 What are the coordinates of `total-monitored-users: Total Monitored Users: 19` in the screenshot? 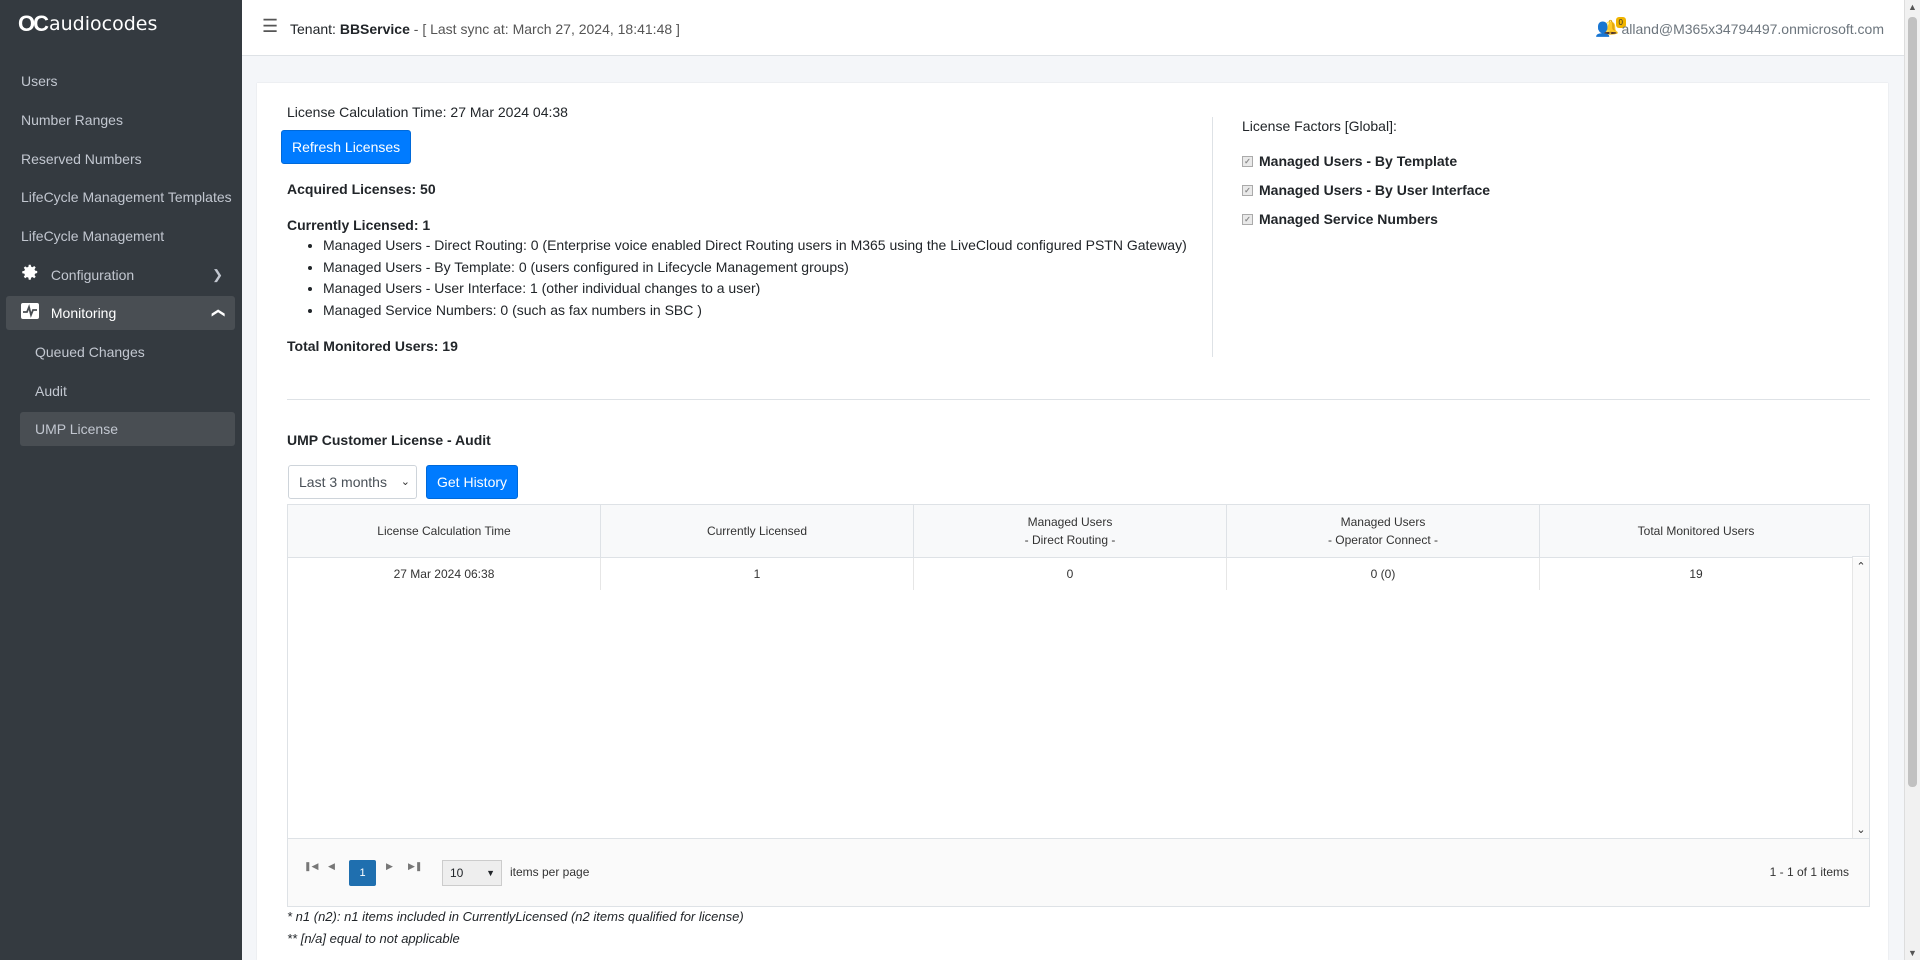 It's located at (372, 346).